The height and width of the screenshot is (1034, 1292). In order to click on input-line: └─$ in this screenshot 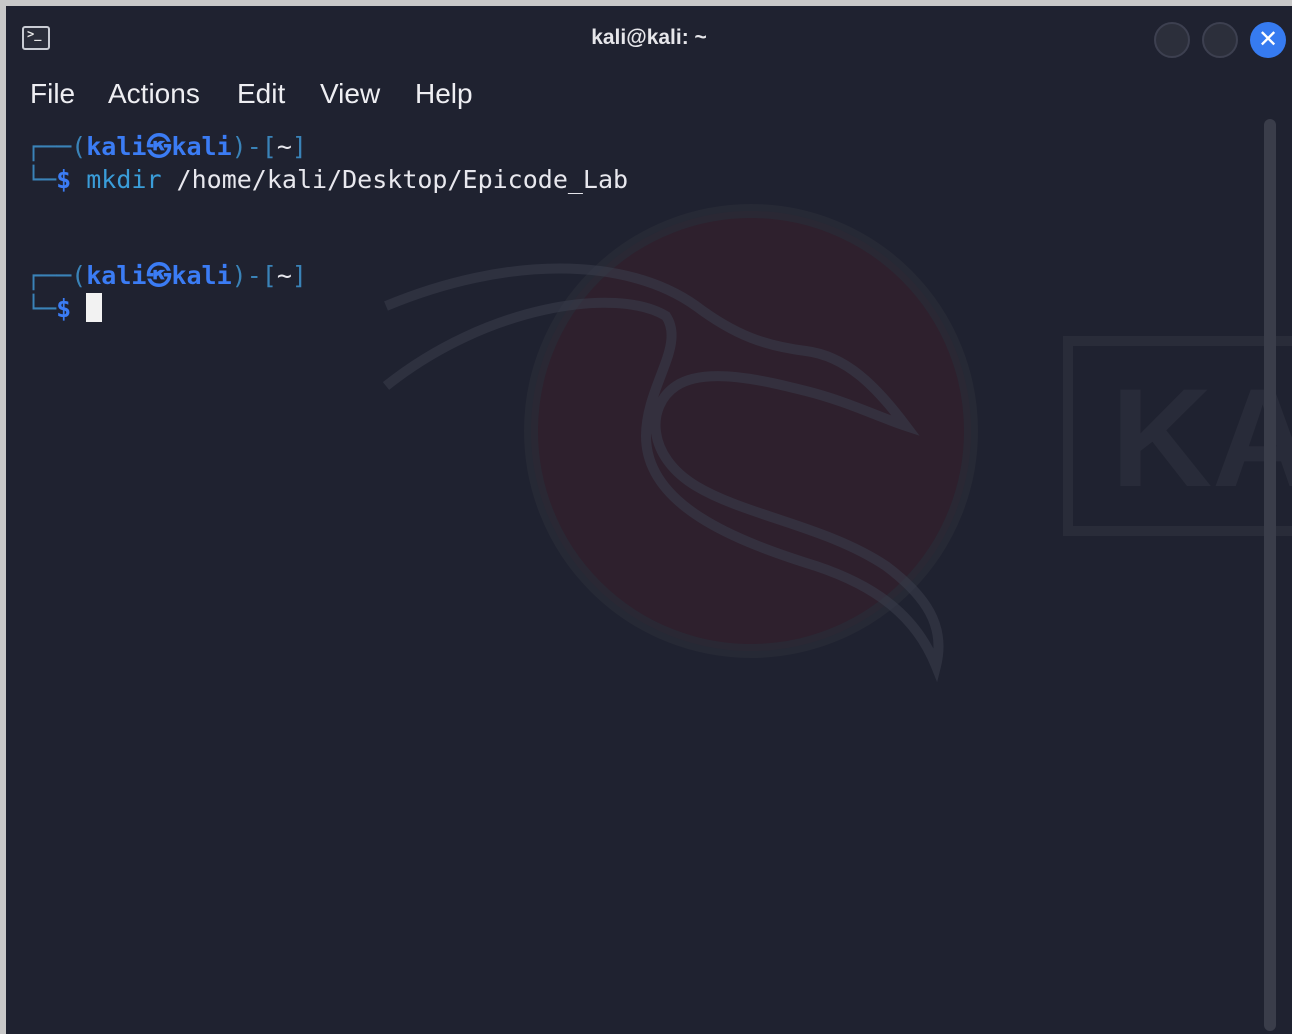, I will do `click(64, 308)`.